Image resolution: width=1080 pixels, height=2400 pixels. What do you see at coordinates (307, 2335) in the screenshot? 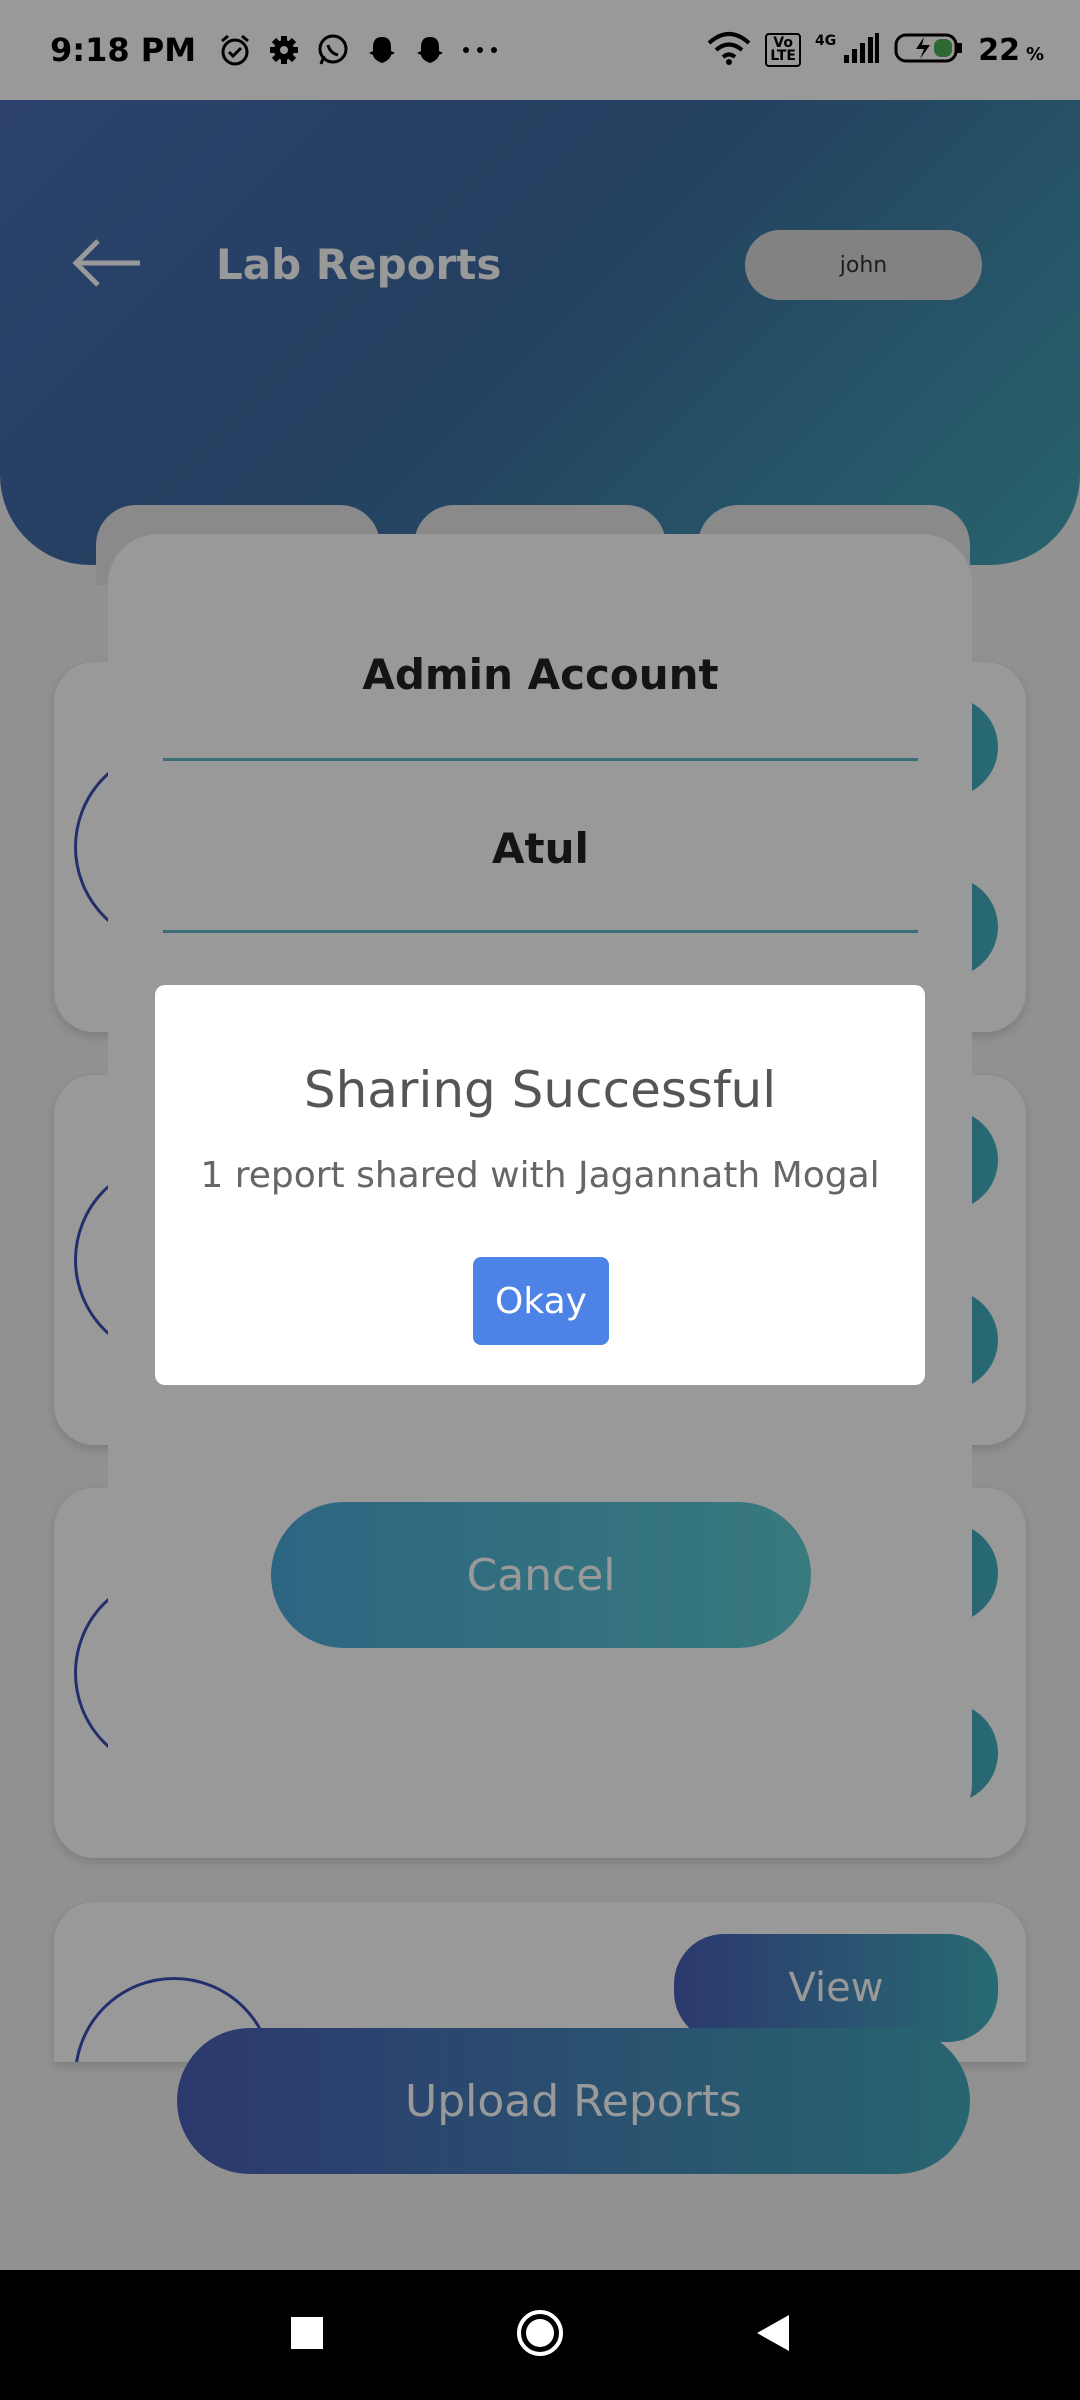
I see `recents-icon` at bounding box center [307, 2335].